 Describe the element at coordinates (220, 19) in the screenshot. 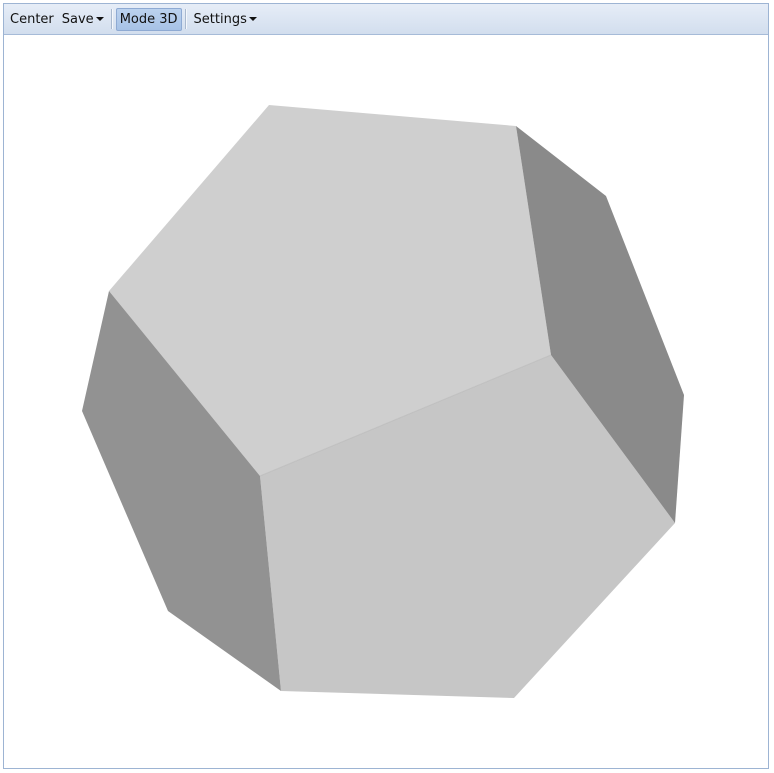

I see `settings-label: Settings` at that location.